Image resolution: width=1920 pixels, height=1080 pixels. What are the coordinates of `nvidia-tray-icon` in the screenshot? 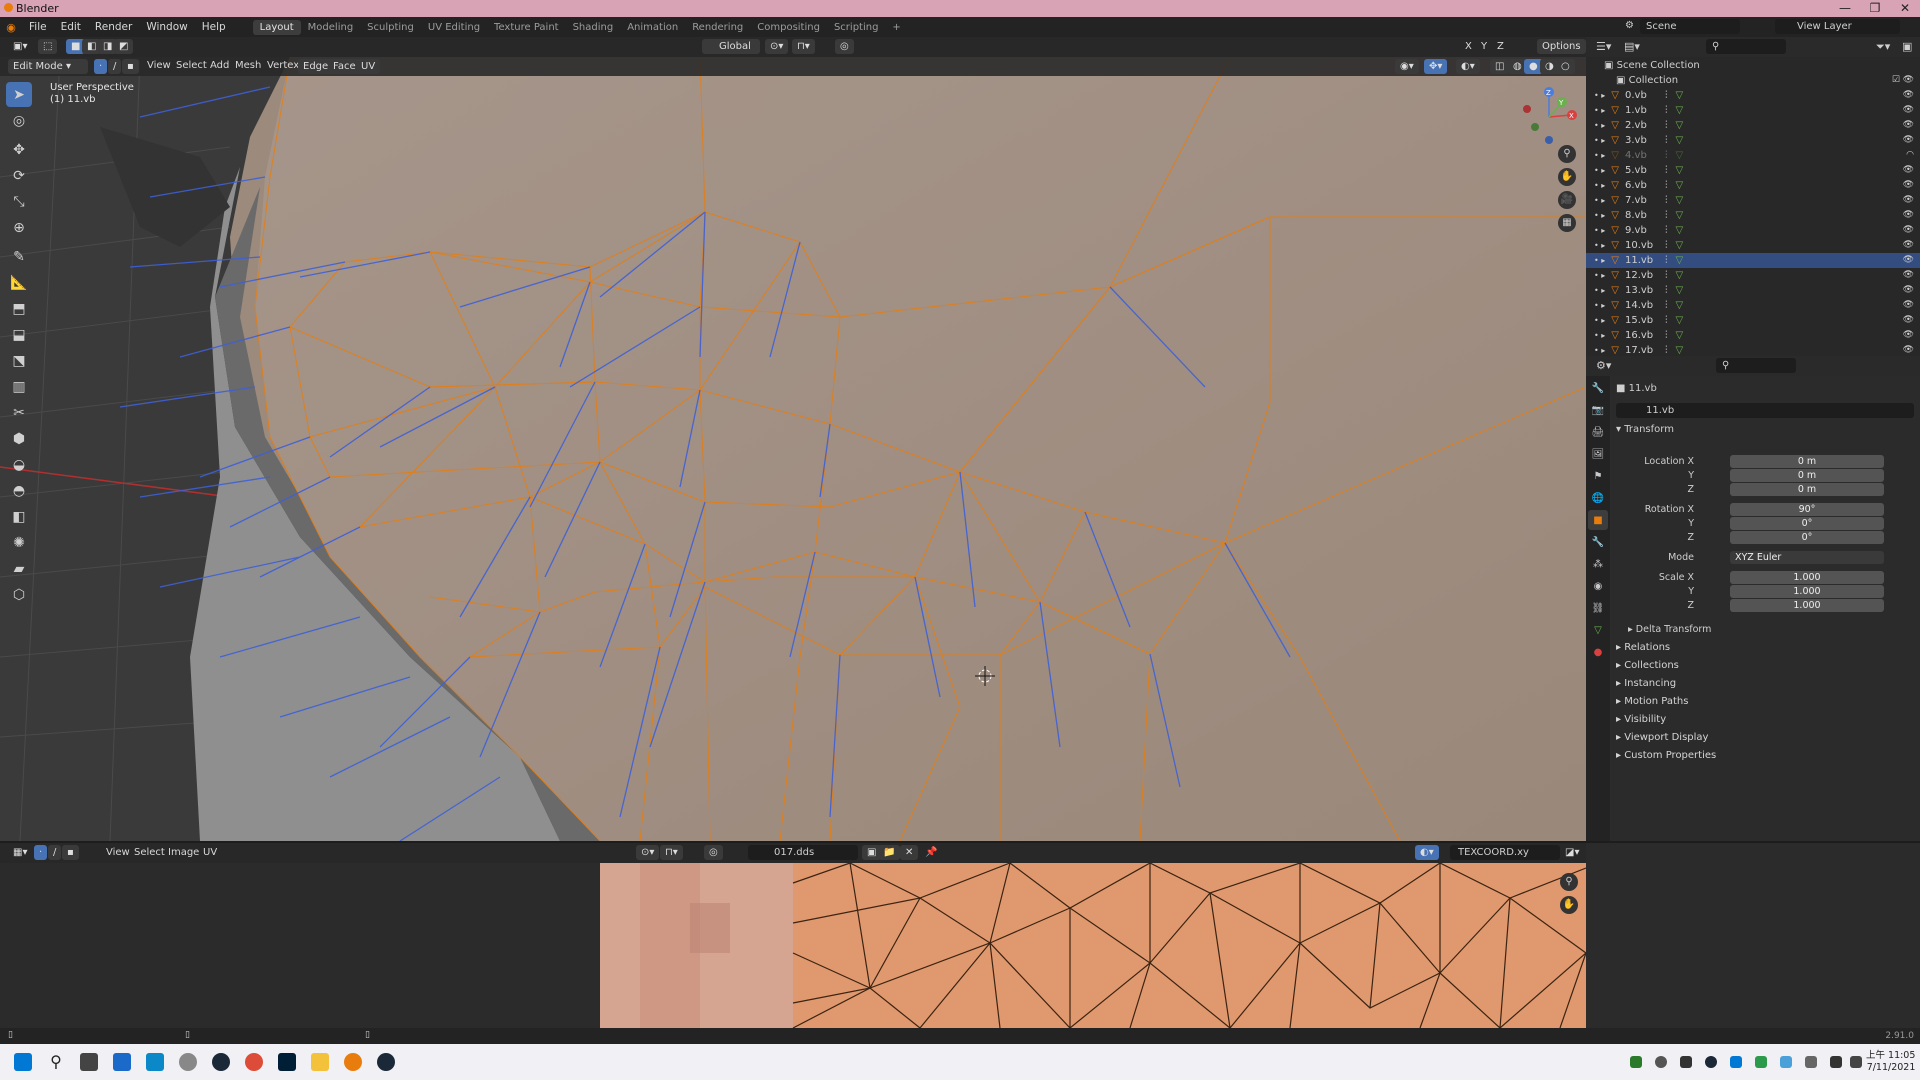 It's located at (1636, 1062).